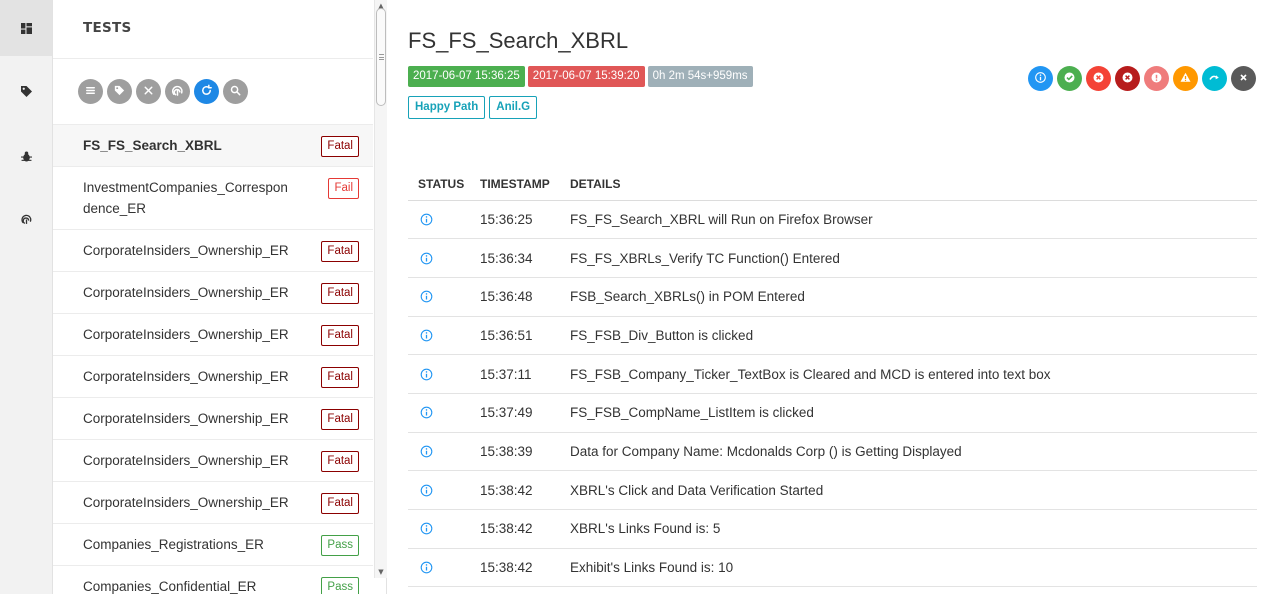 The image size is (1275, 594). I want to click on test-list-scrollbar: ▲ ▼, so click(380, 289).